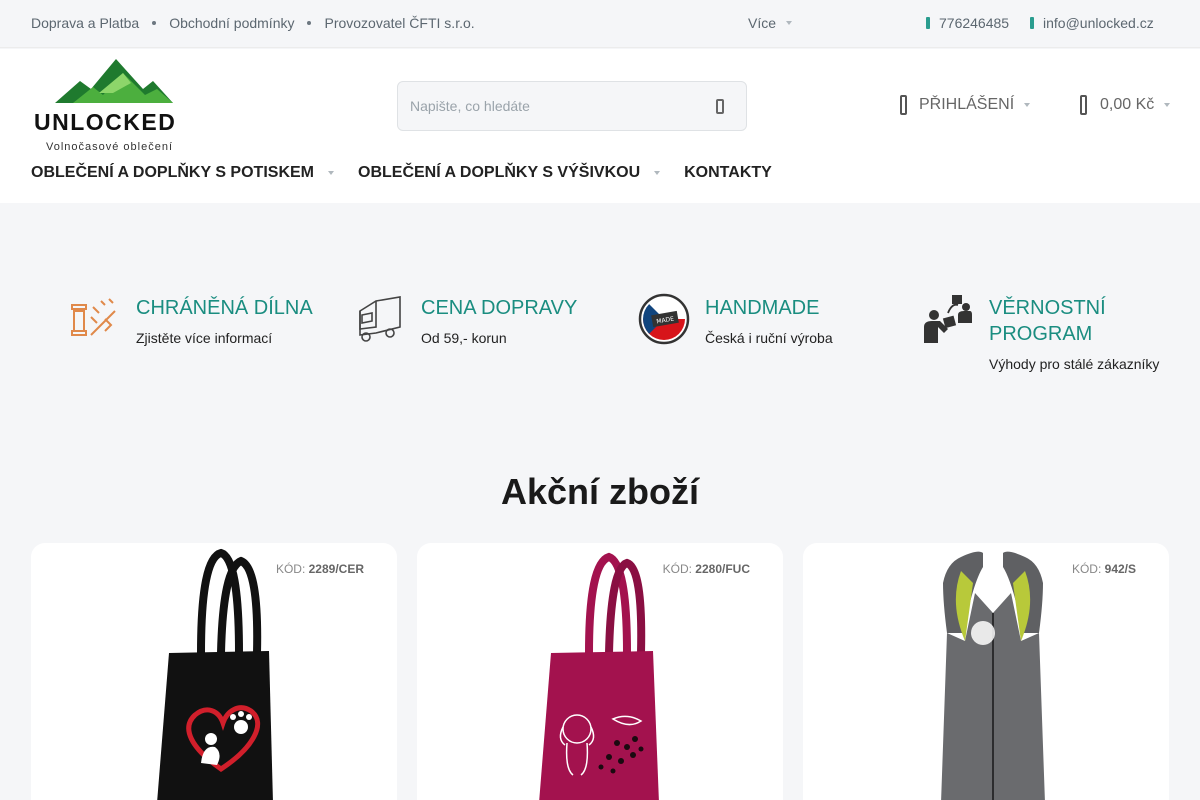 This screenshot has height=800, width=1200. I want to click on nav-item-contacts: KONTAKTY, so click(728, 173).